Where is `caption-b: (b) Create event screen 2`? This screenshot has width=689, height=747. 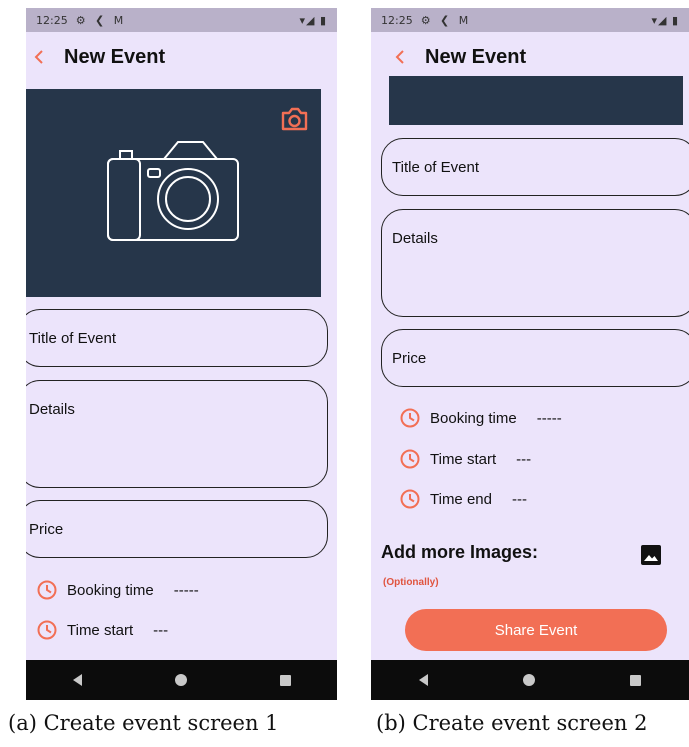
caption-b: (b) Create event screen 2 is located at coordinates (512, 723).